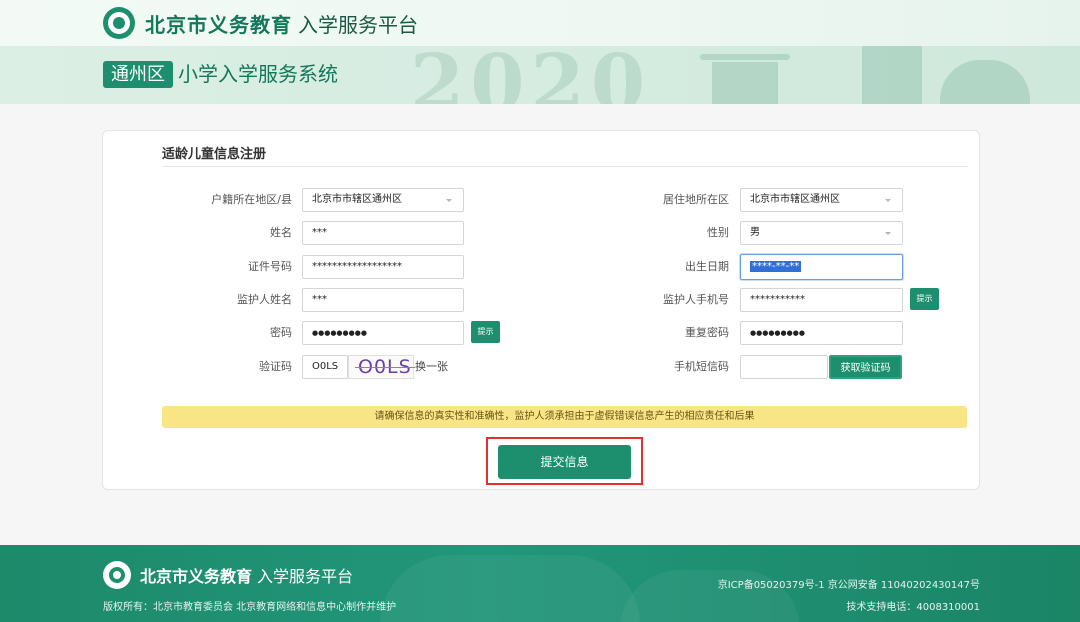  I want to click on gender-select: 男, so click(821, 233).